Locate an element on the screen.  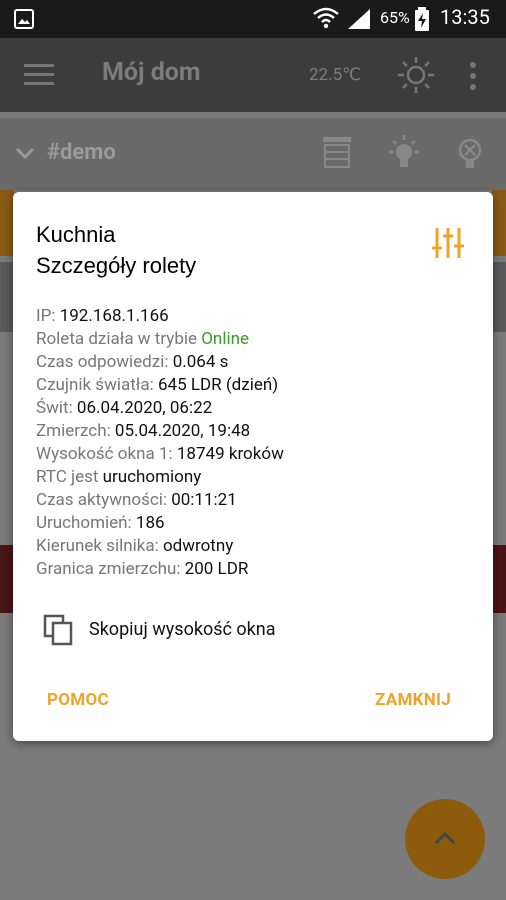
chevron-up-icon is located at coordinates (445, 838).